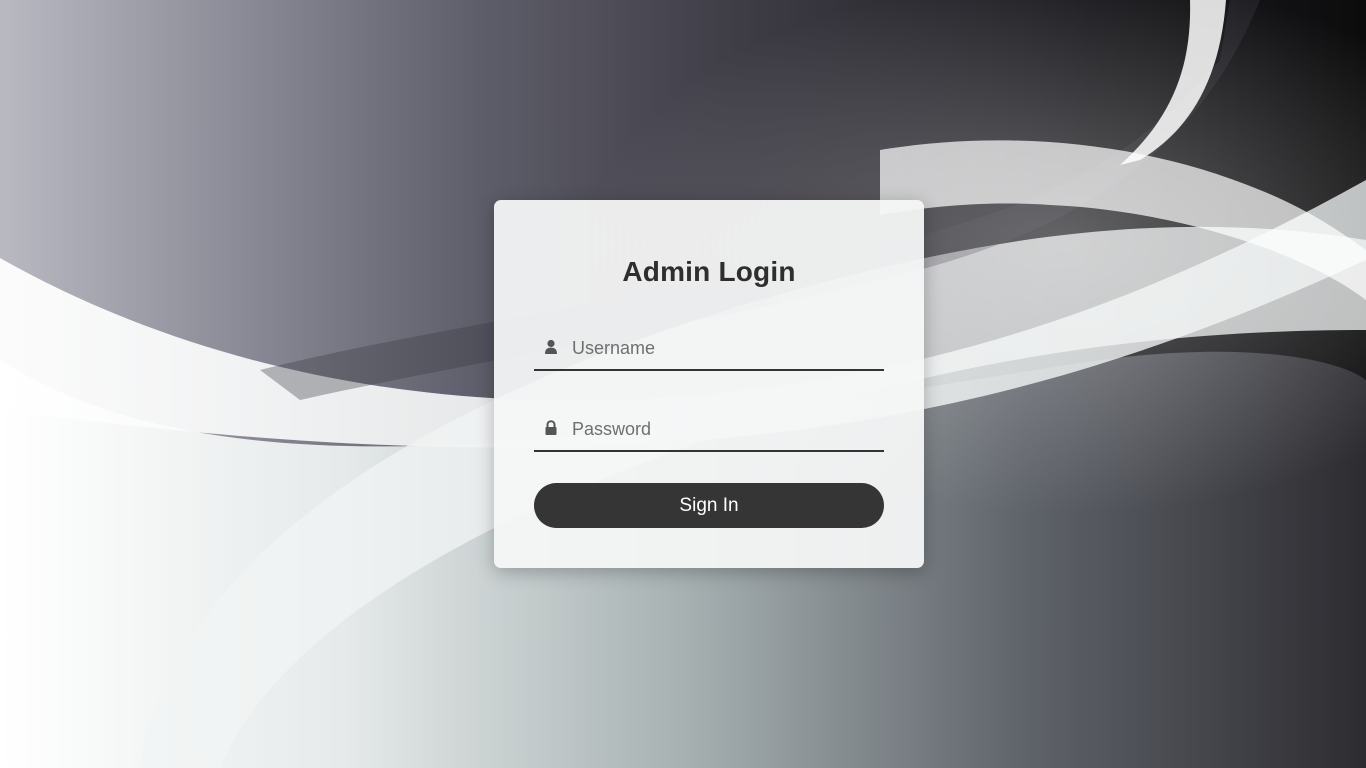 The height and width of the screenshot is (768, 1366). I want to click on page-title: Admin Login, so click(709, 271).